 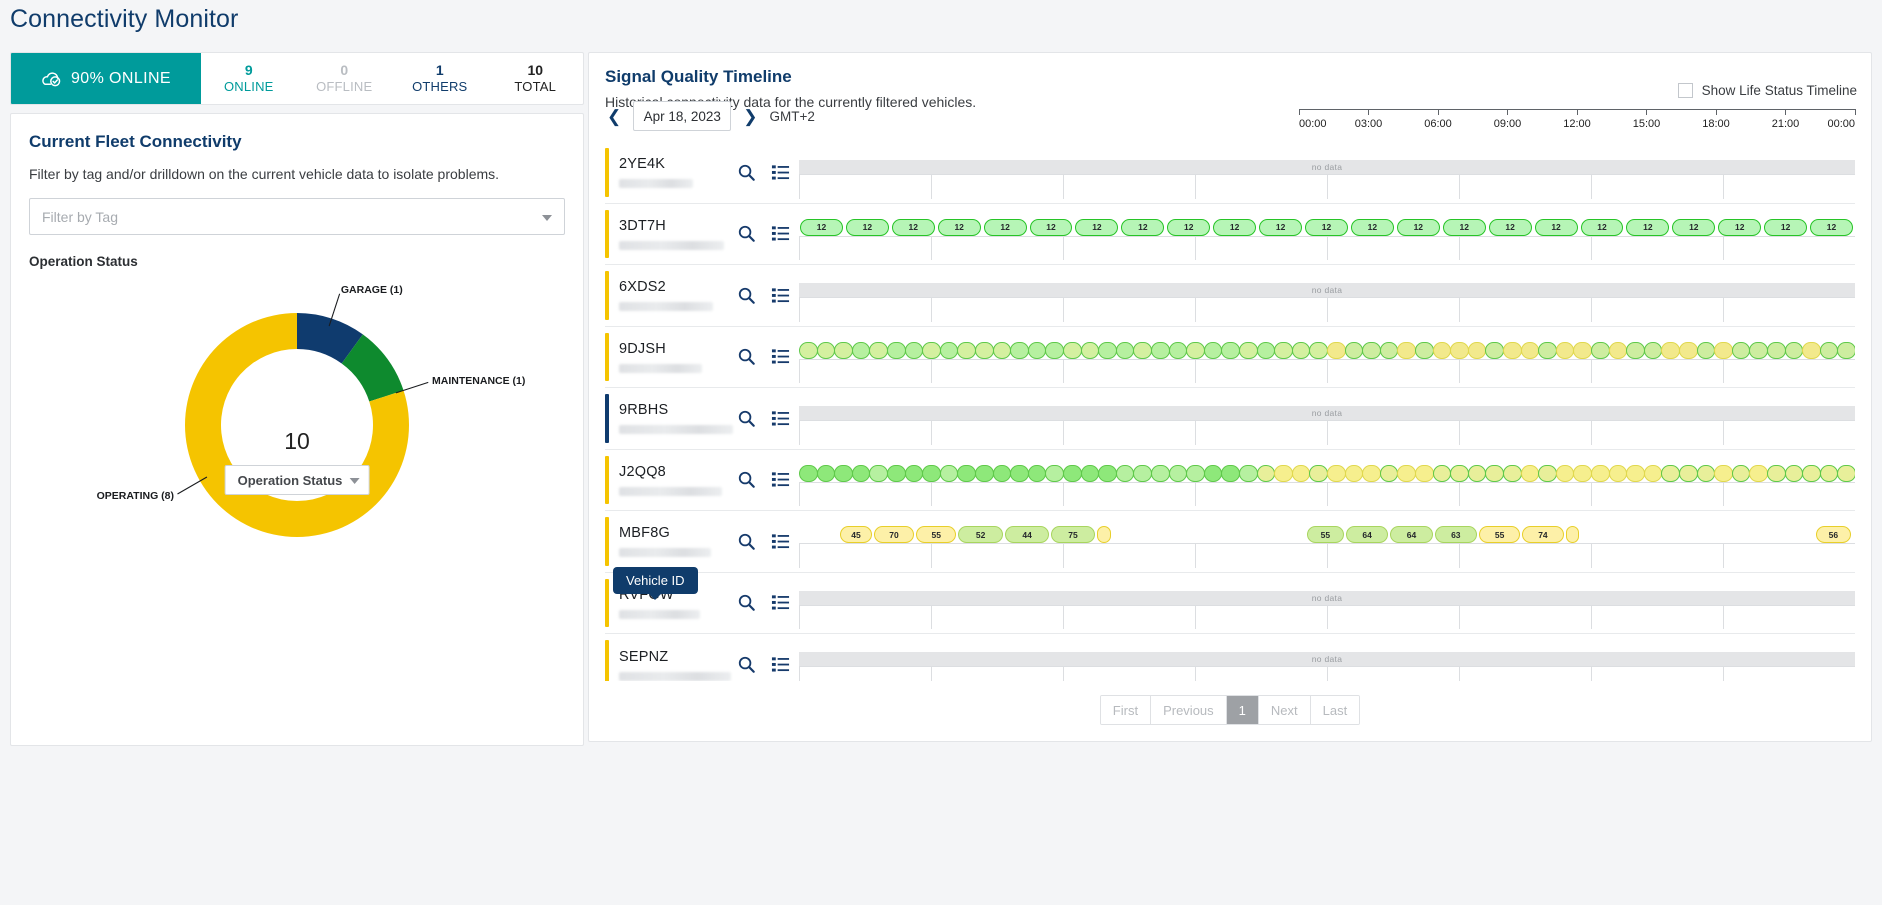 What do you see at coordinates (1335, 710) in the screenshot?
I see `pagination-last: Last` at bounding box center [1335, 710].